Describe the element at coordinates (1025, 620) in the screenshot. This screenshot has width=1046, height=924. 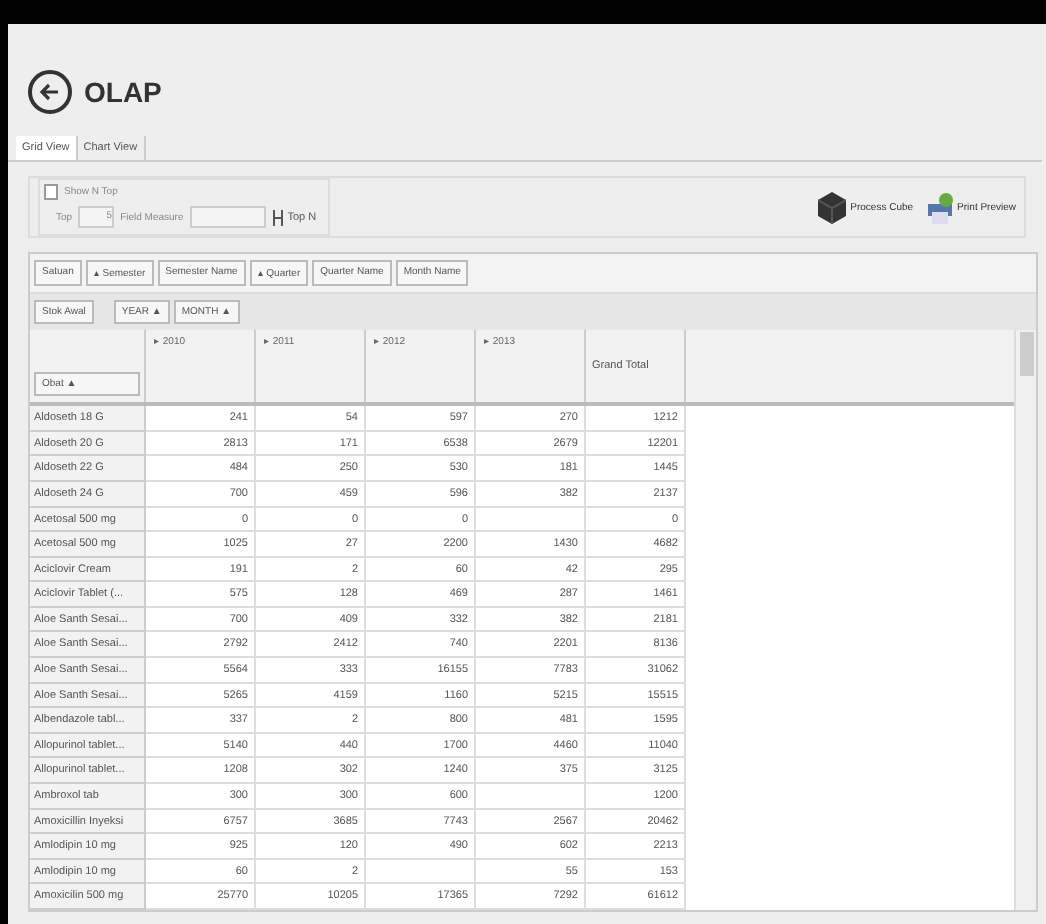
I see `scrollbar` at that location.